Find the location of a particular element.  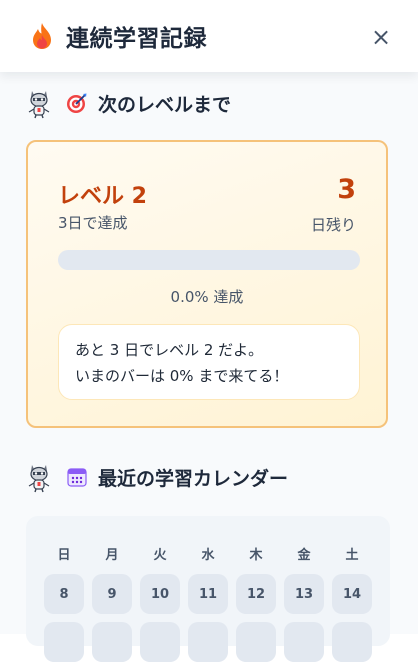

weekday-label: 月 is located at coordinates (112, 555).